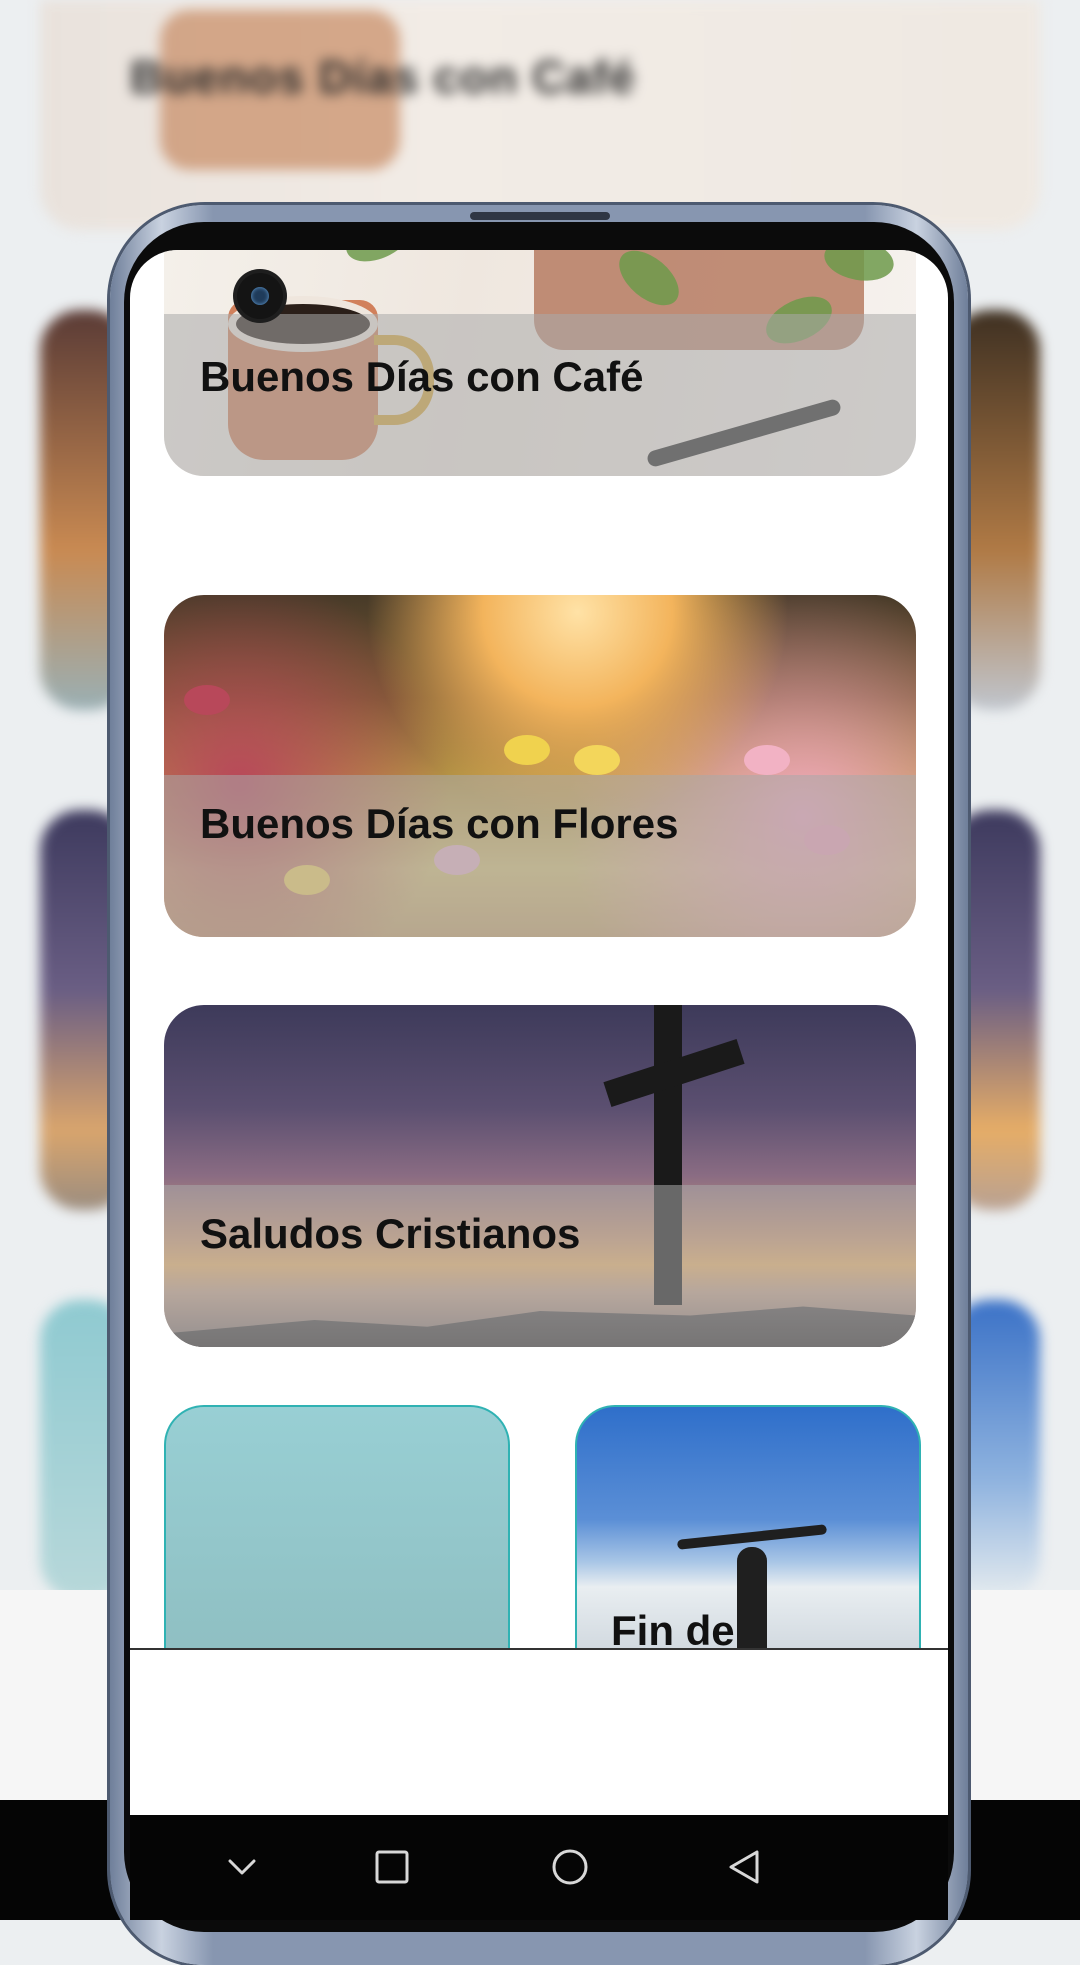 The height and width of the screenshot is (1965, 1080). What do you see at coordinates (540, 1176) in the screenshot?
I see `category-card-cristianos: Saludos Cristianos` at bounding box center [540, 1176].